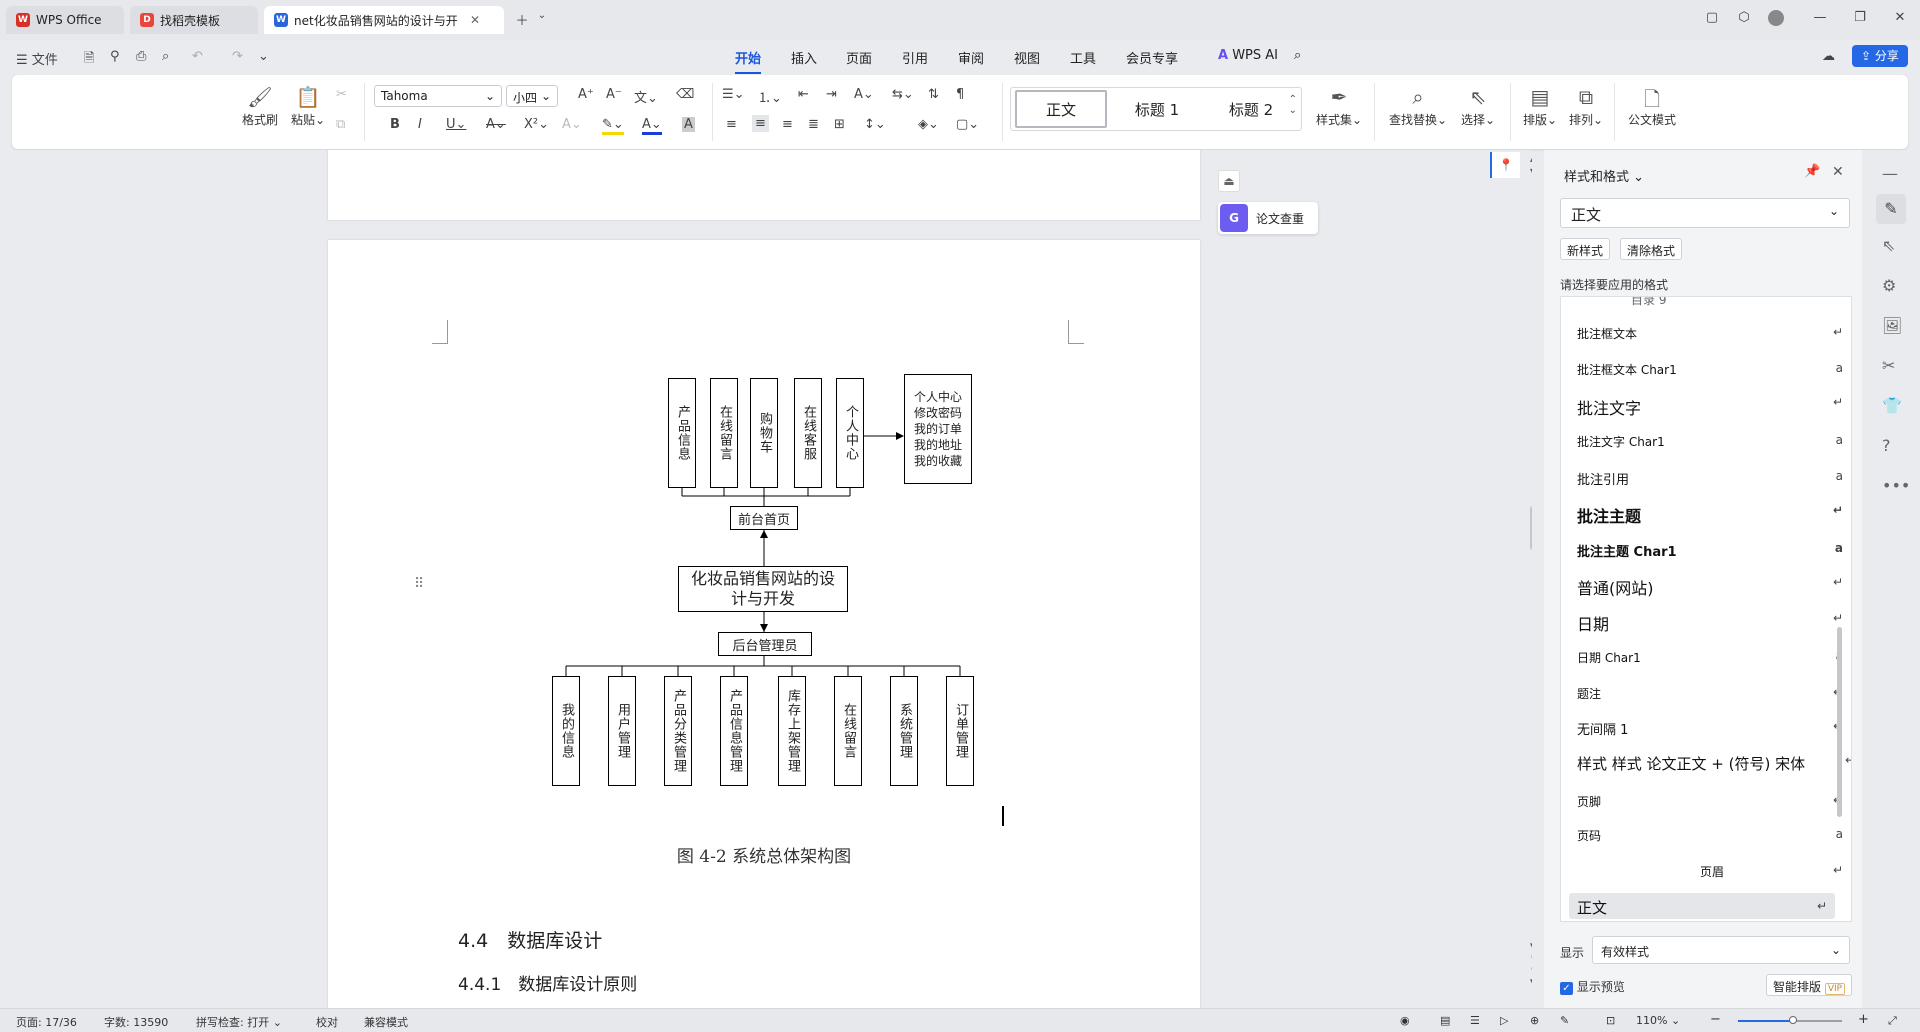 The width and height of the screenshot is (1920, 1032). What do you see at coordinates (263, 56) in the screenshot?
I see `more-icon: ⌄` at bounding box center [263, 56].